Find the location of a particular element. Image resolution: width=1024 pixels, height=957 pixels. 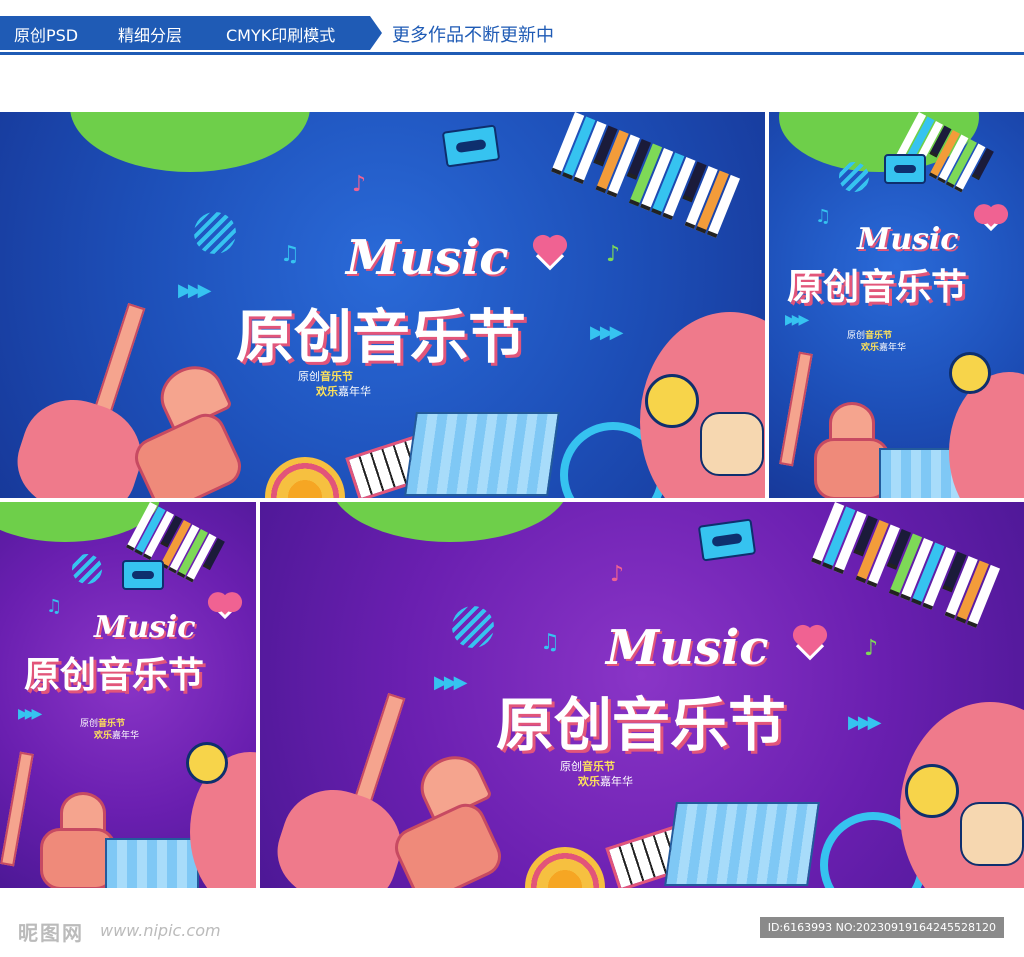

top-banner: 原创PSD 精细分层 CMYK印刷模式 更多作品不断更新中 is located at coordinates (512, 33).